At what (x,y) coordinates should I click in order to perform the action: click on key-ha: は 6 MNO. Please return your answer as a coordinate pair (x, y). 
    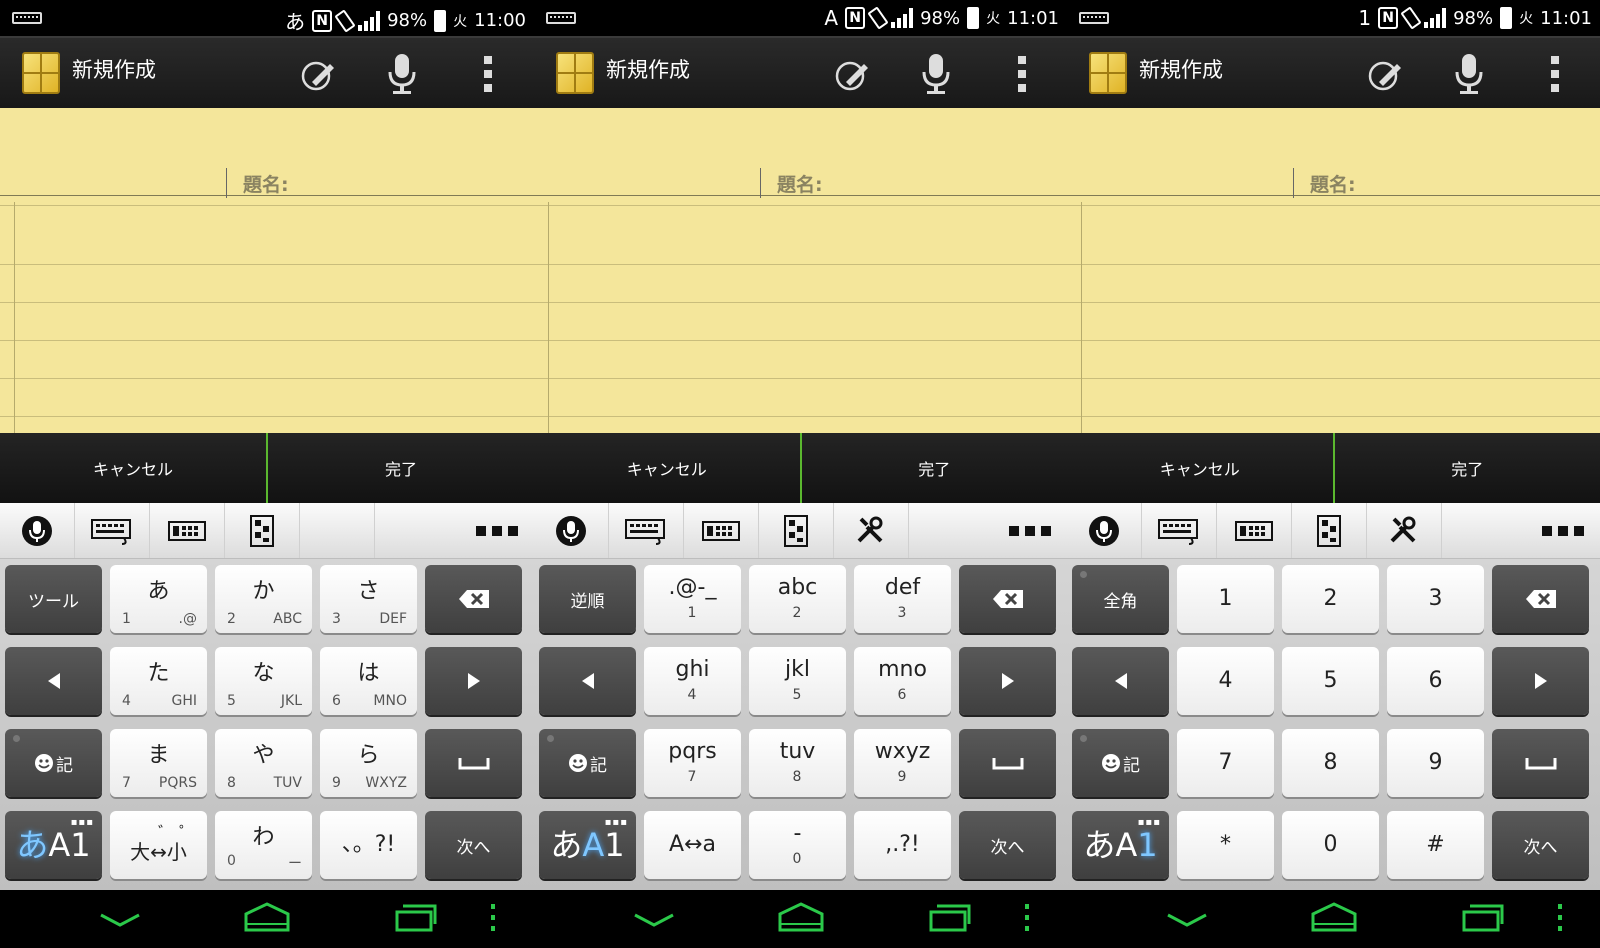
    Looking at the image, I should click on (368, 681).